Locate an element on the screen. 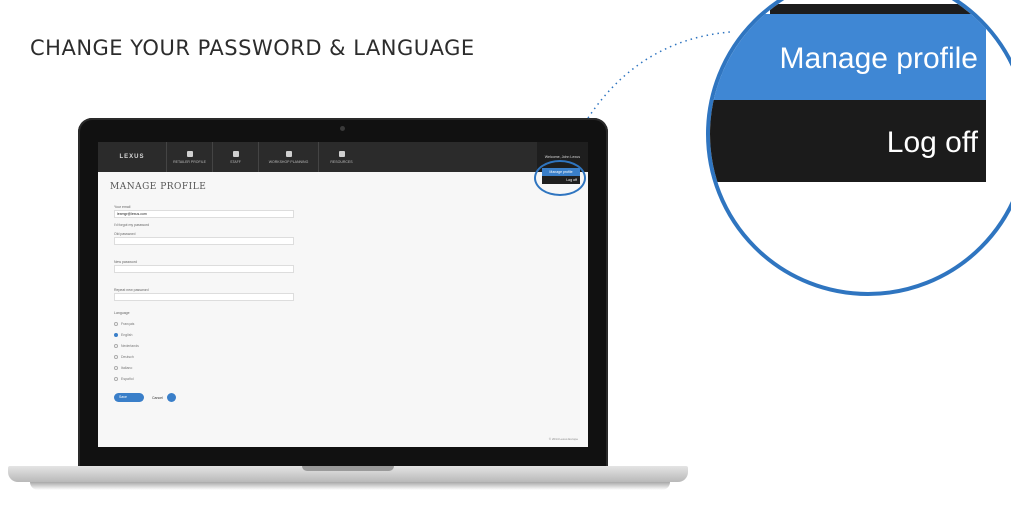 The height and width of the screenshot is (516, 1011). radio-selected-icon is located at coordinates (116, 335).